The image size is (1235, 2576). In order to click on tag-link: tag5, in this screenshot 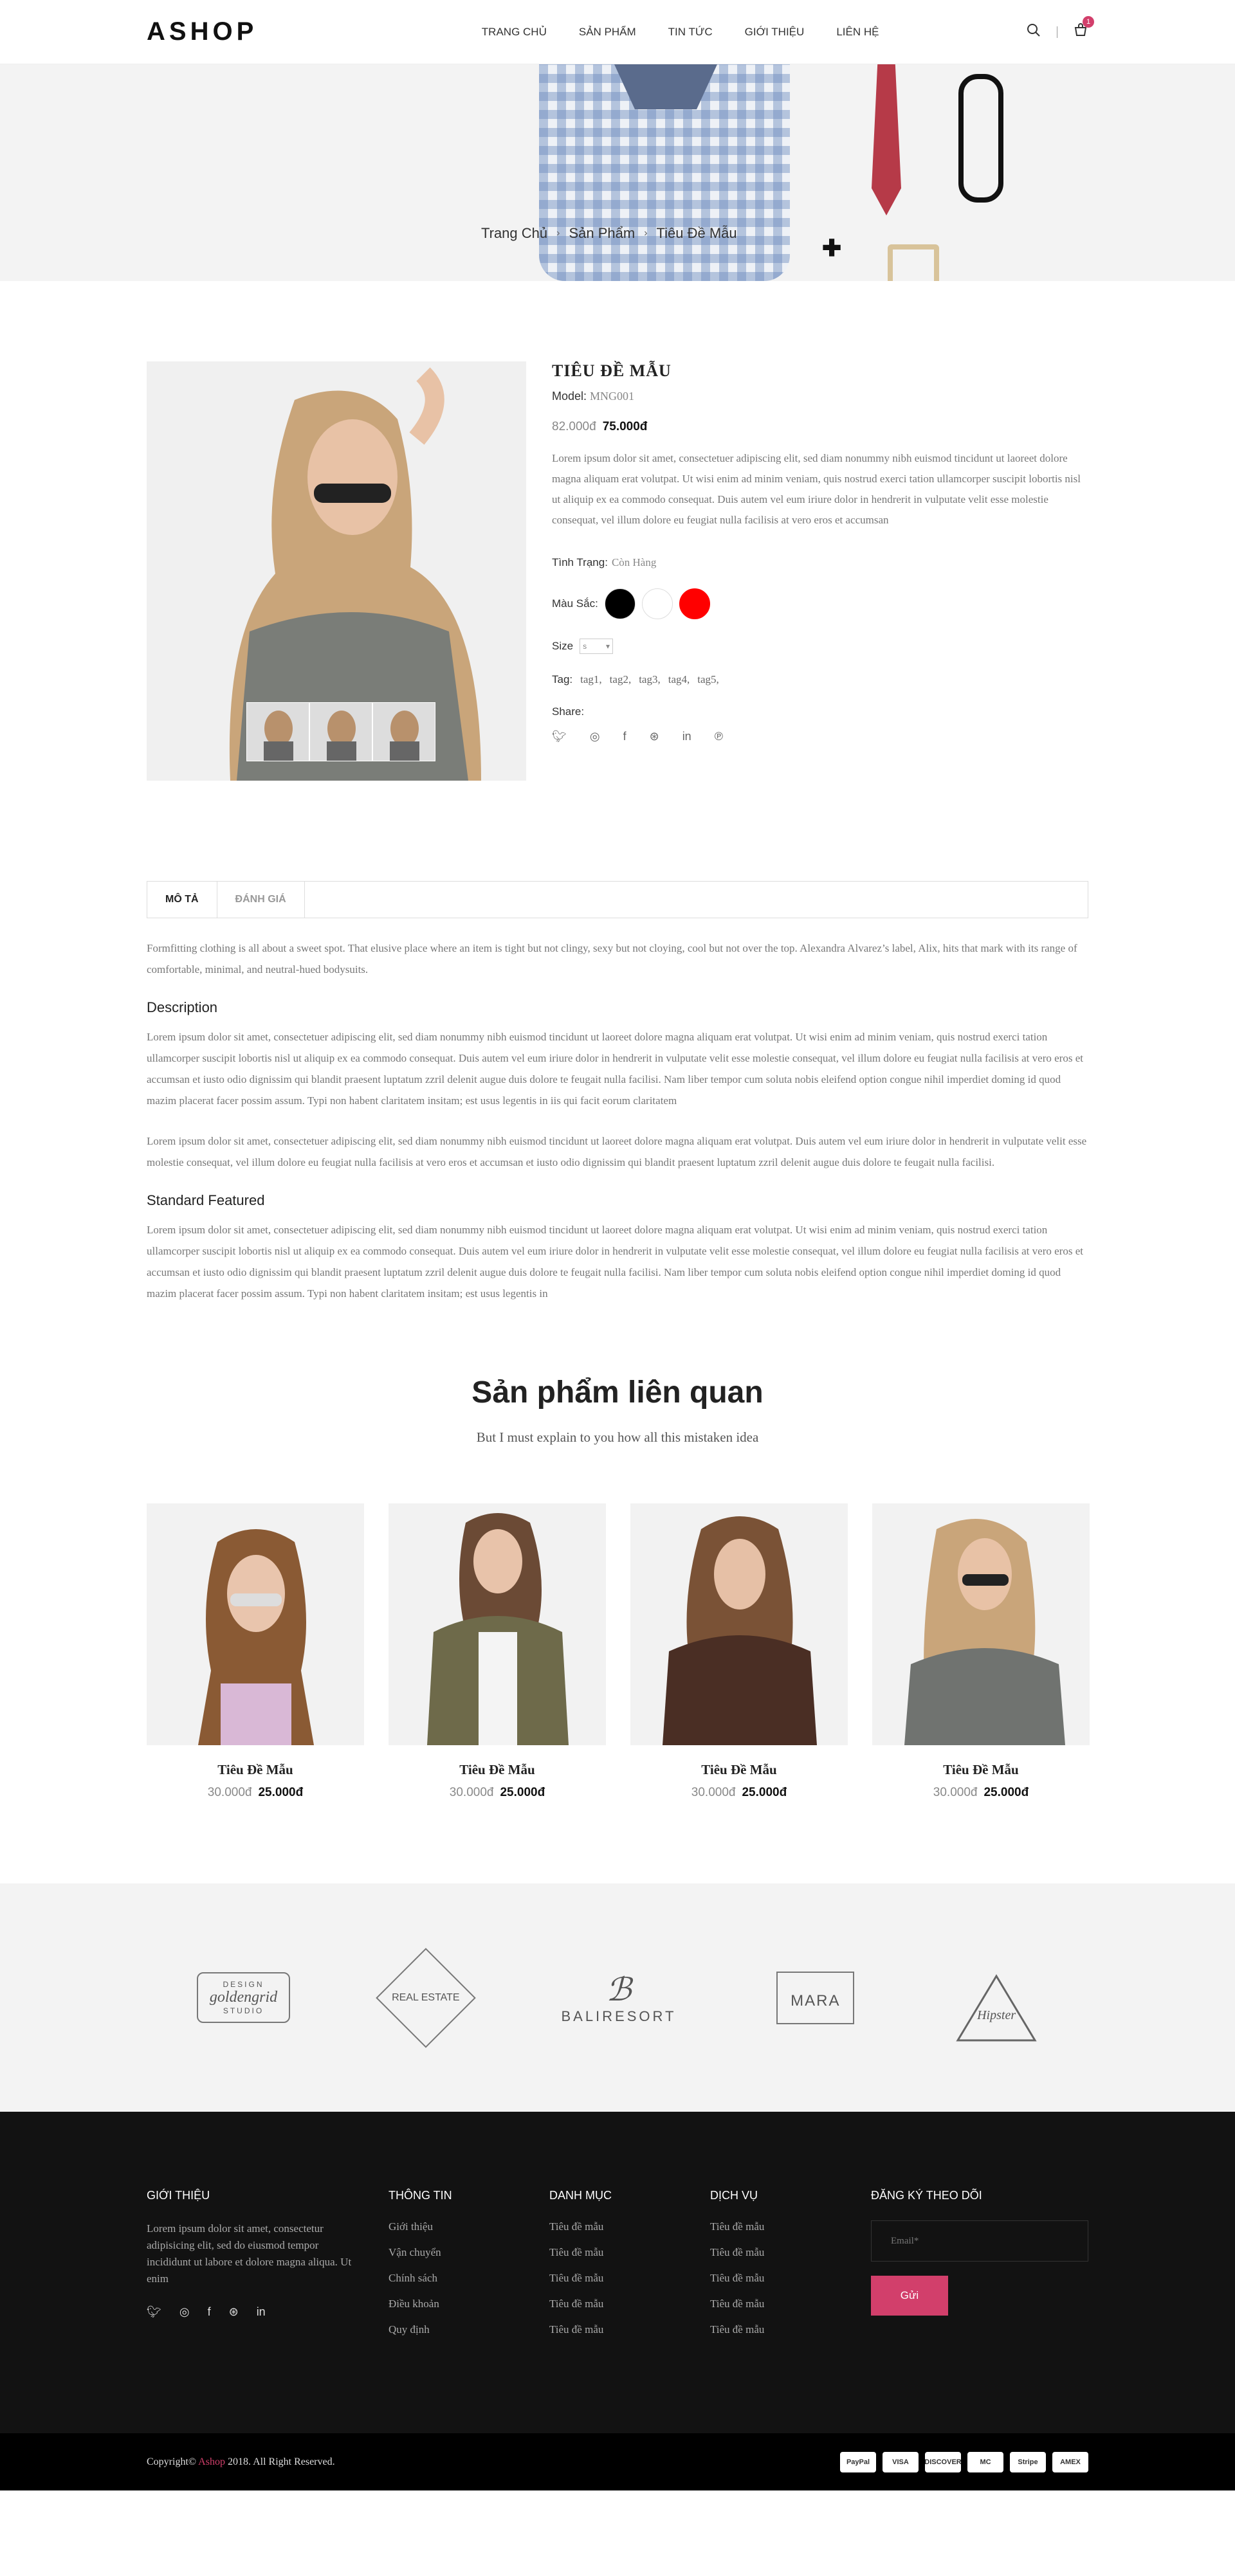, I will do `click(708, 679)`.